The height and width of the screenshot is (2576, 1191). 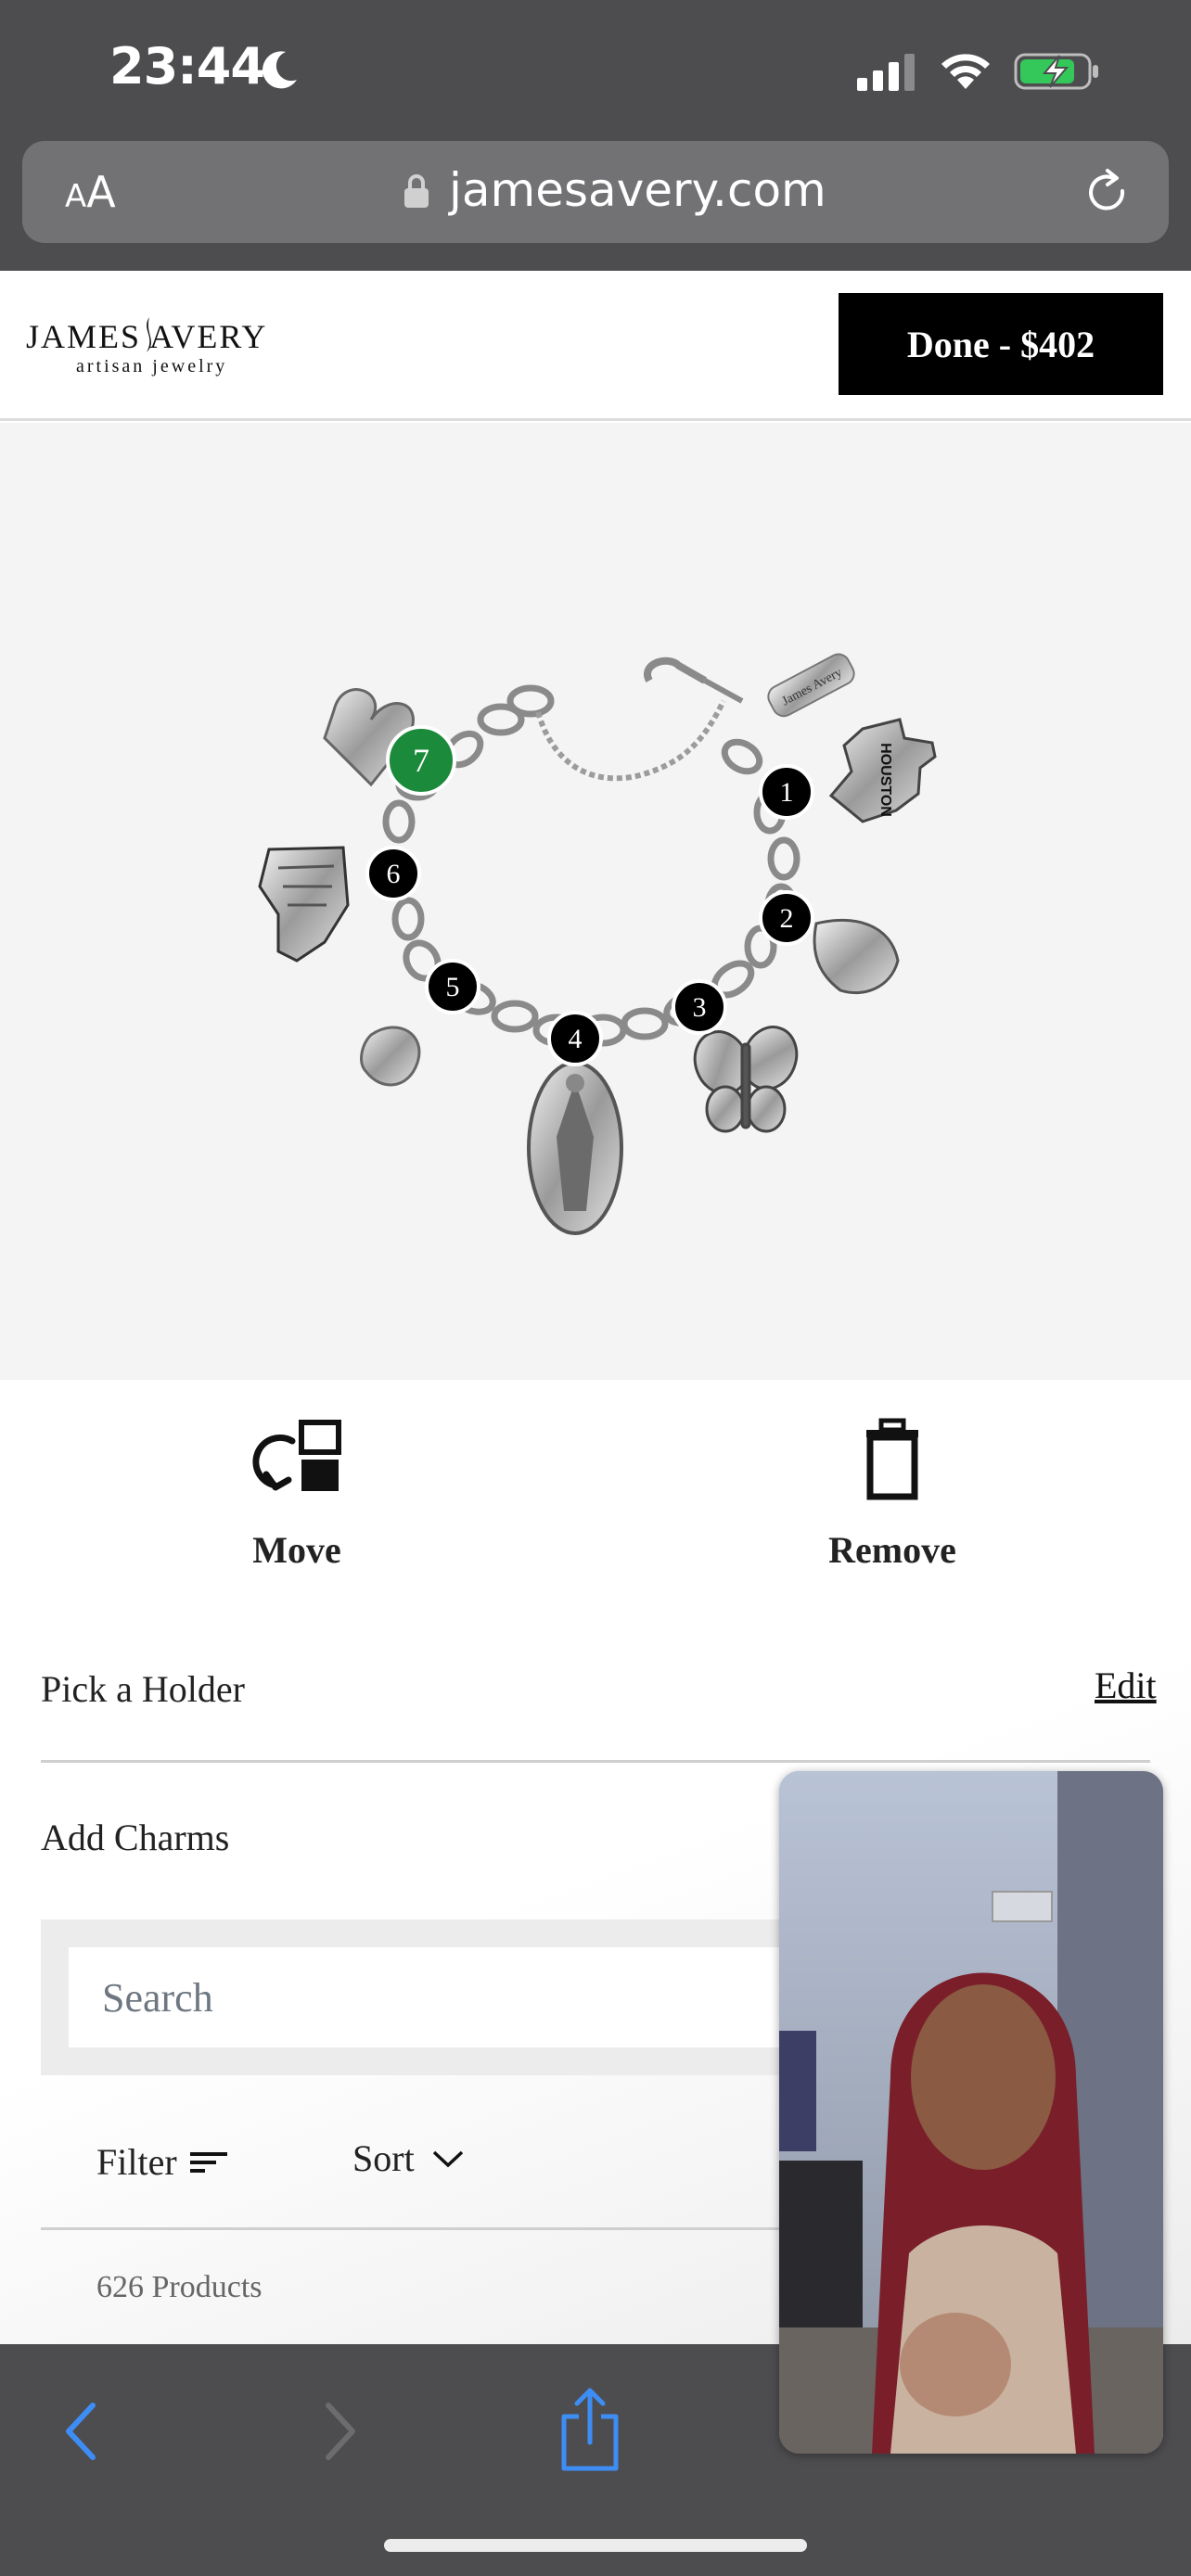 I want to click on charm-marker-label: 7, so click(x=421, y=760).